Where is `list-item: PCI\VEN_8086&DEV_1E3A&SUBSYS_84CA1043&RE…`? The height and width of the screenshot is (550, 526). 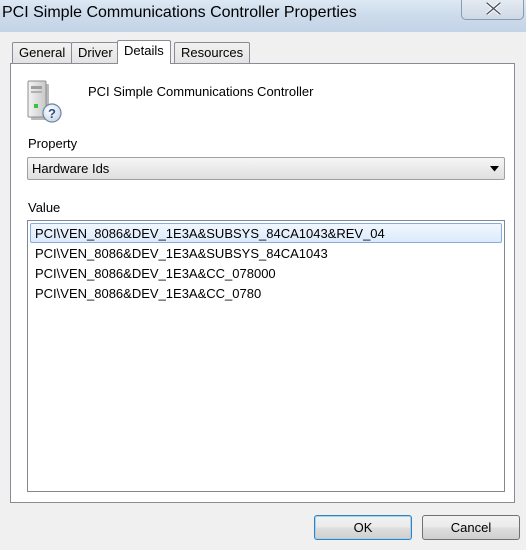
list-item: PCI\VEN_8086&DEV_1E3A&SUBSYS_84CA1043&RE… is located at coordinates (266, 233).